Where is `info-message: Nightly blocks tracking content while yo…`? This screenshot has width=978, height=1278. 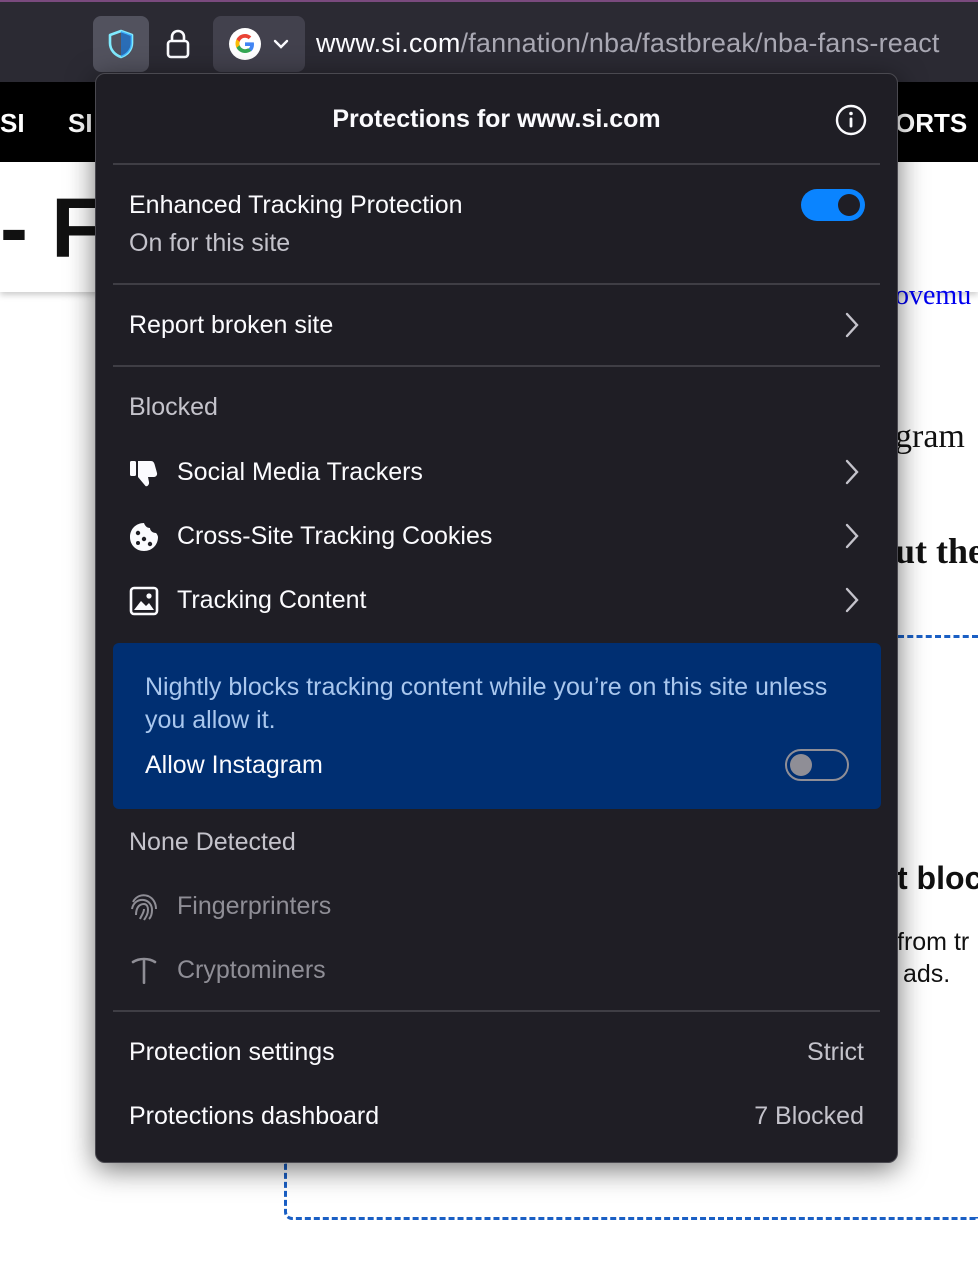
info-message: Nightly blocks tracking content while yo… is located at coordinates (486, 703).